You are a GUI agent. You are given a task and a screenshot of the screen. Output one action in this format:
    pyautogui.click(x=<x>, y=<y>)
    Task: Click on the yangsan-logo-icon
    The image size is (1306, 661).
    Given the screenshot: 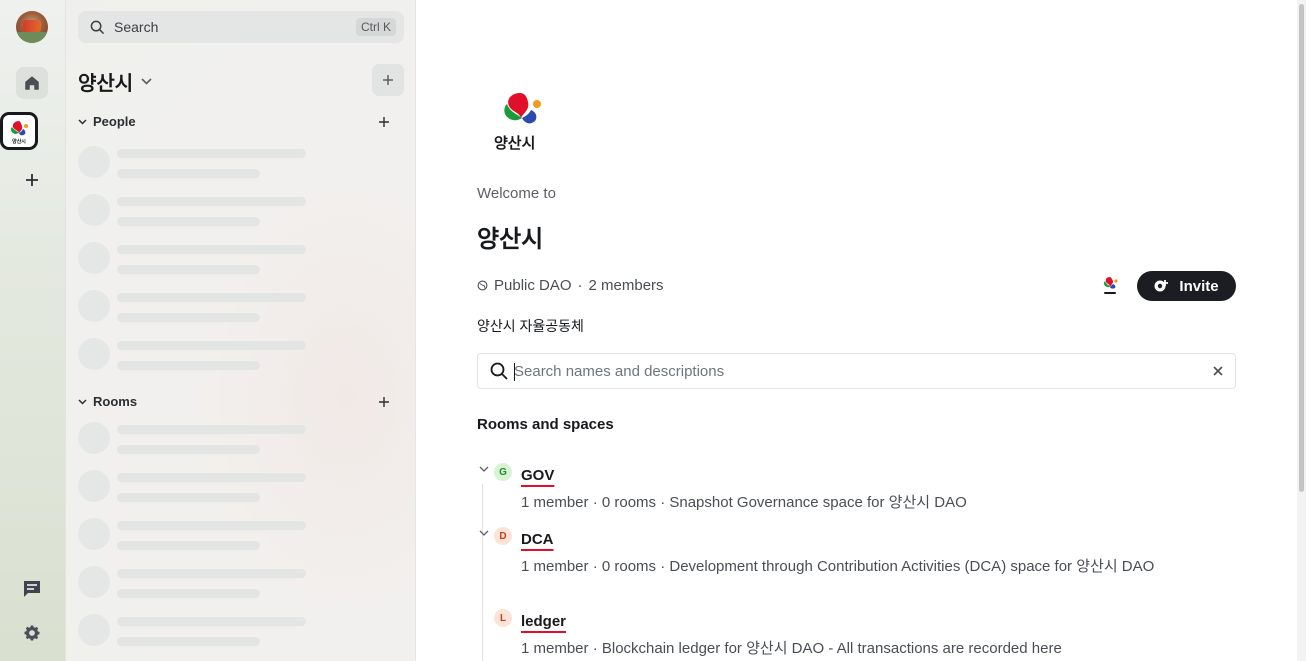 What is the action you would take?
    pyautogui.click(x=1110, y=285)
    